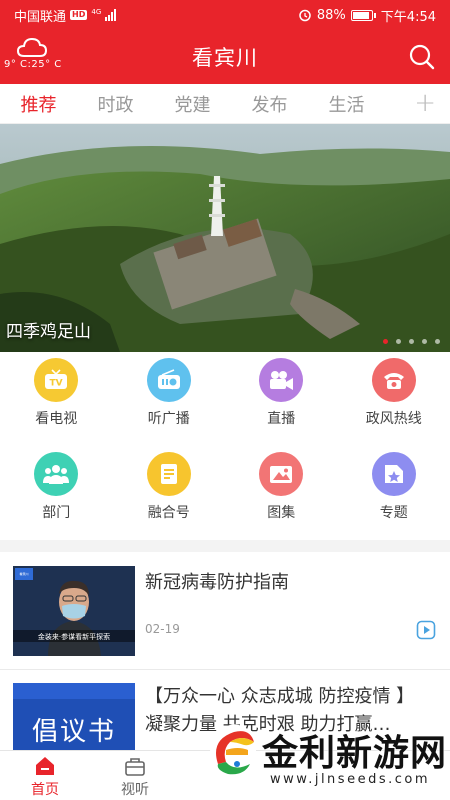 Image resolution: width=450 pixels, height=800 pixels. I want to click on video-camera-icon, so click(281, 380).